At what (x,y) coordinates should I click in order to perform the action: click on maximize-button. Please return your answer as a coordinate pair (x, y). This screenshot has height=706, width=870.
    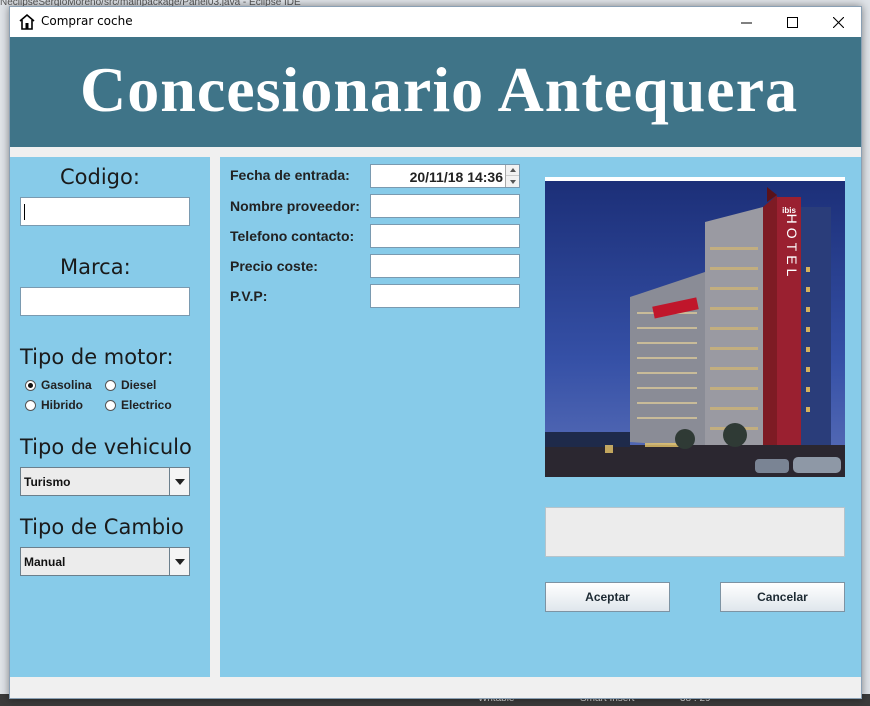
    Looking at the image, I should click on (792, 22).